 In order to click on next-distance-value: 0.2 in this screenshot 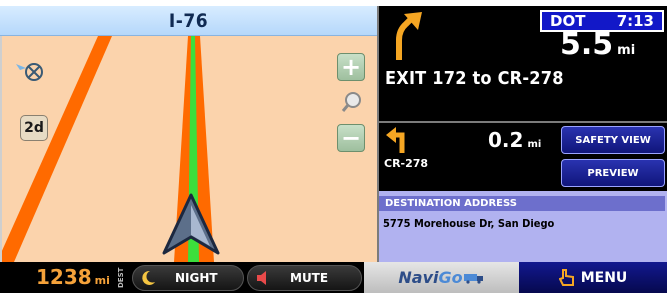, I will do `click(506, 140)`.